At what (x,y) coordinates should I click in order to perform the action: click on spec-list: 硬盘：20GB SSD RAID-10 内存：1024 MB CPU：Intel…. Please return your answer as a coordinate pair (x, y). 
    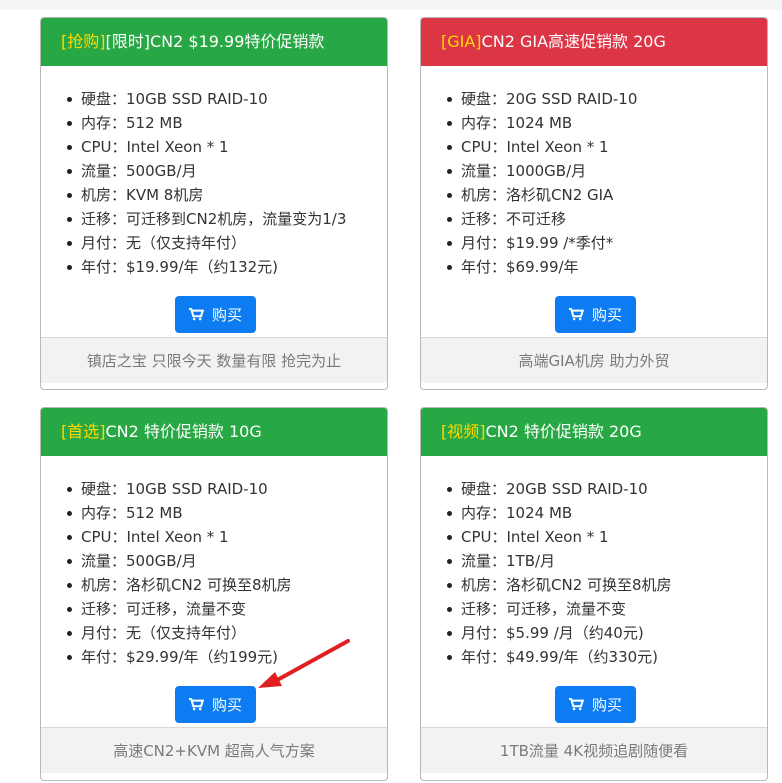
    Looking at the image, I should click on (594, 573).